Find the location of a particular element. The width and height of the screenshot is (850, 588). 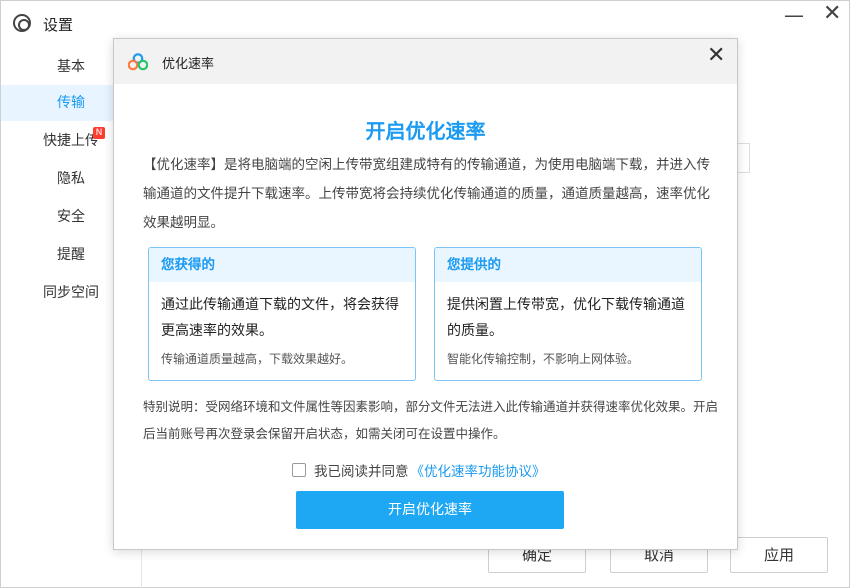

settings-gear-icon is located at coordinates (22, 23).